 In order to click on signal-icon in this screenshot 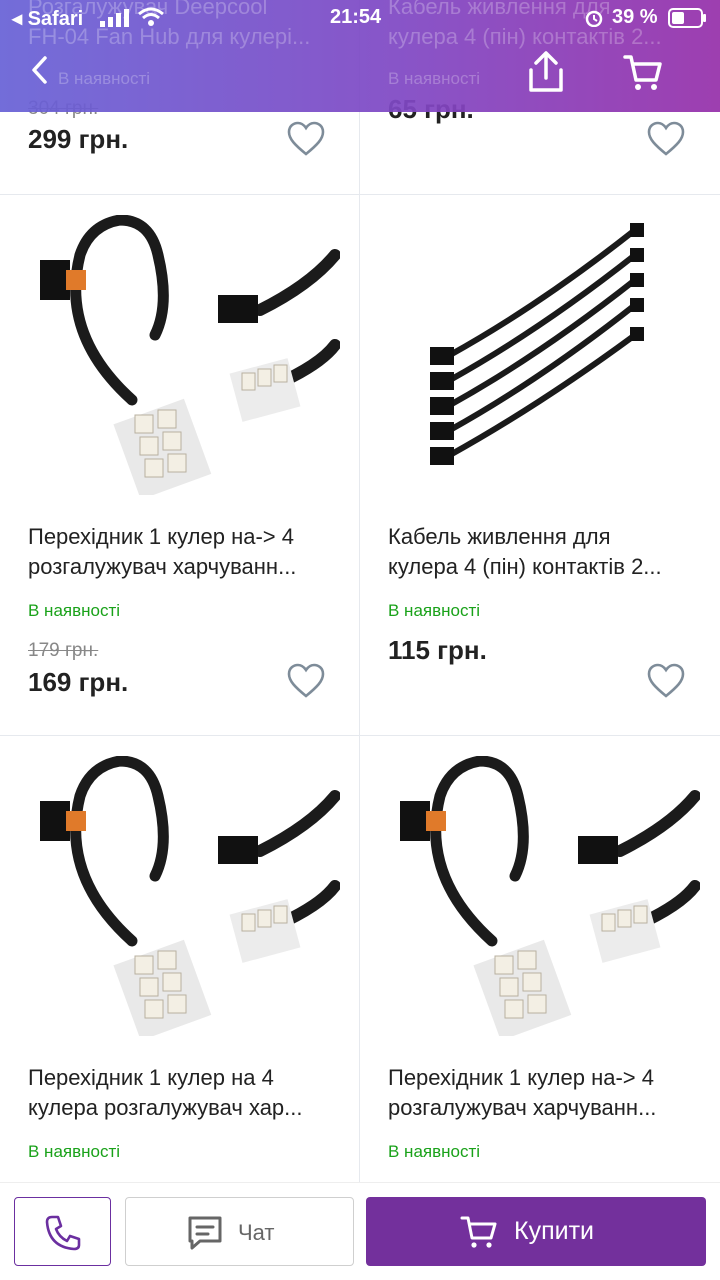, I will do `click(114, 18)`.